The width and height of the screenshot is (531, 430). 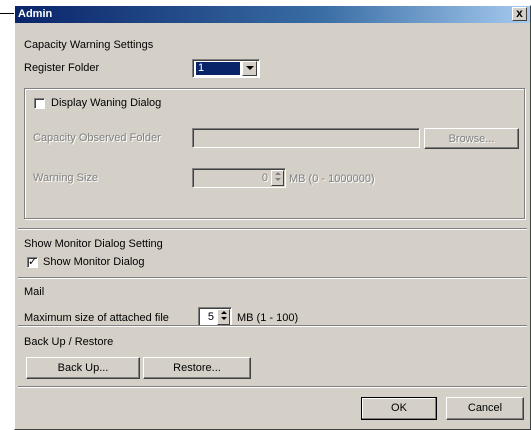 I want to click on register-folder-value: 1, so click(x=218, y=68).